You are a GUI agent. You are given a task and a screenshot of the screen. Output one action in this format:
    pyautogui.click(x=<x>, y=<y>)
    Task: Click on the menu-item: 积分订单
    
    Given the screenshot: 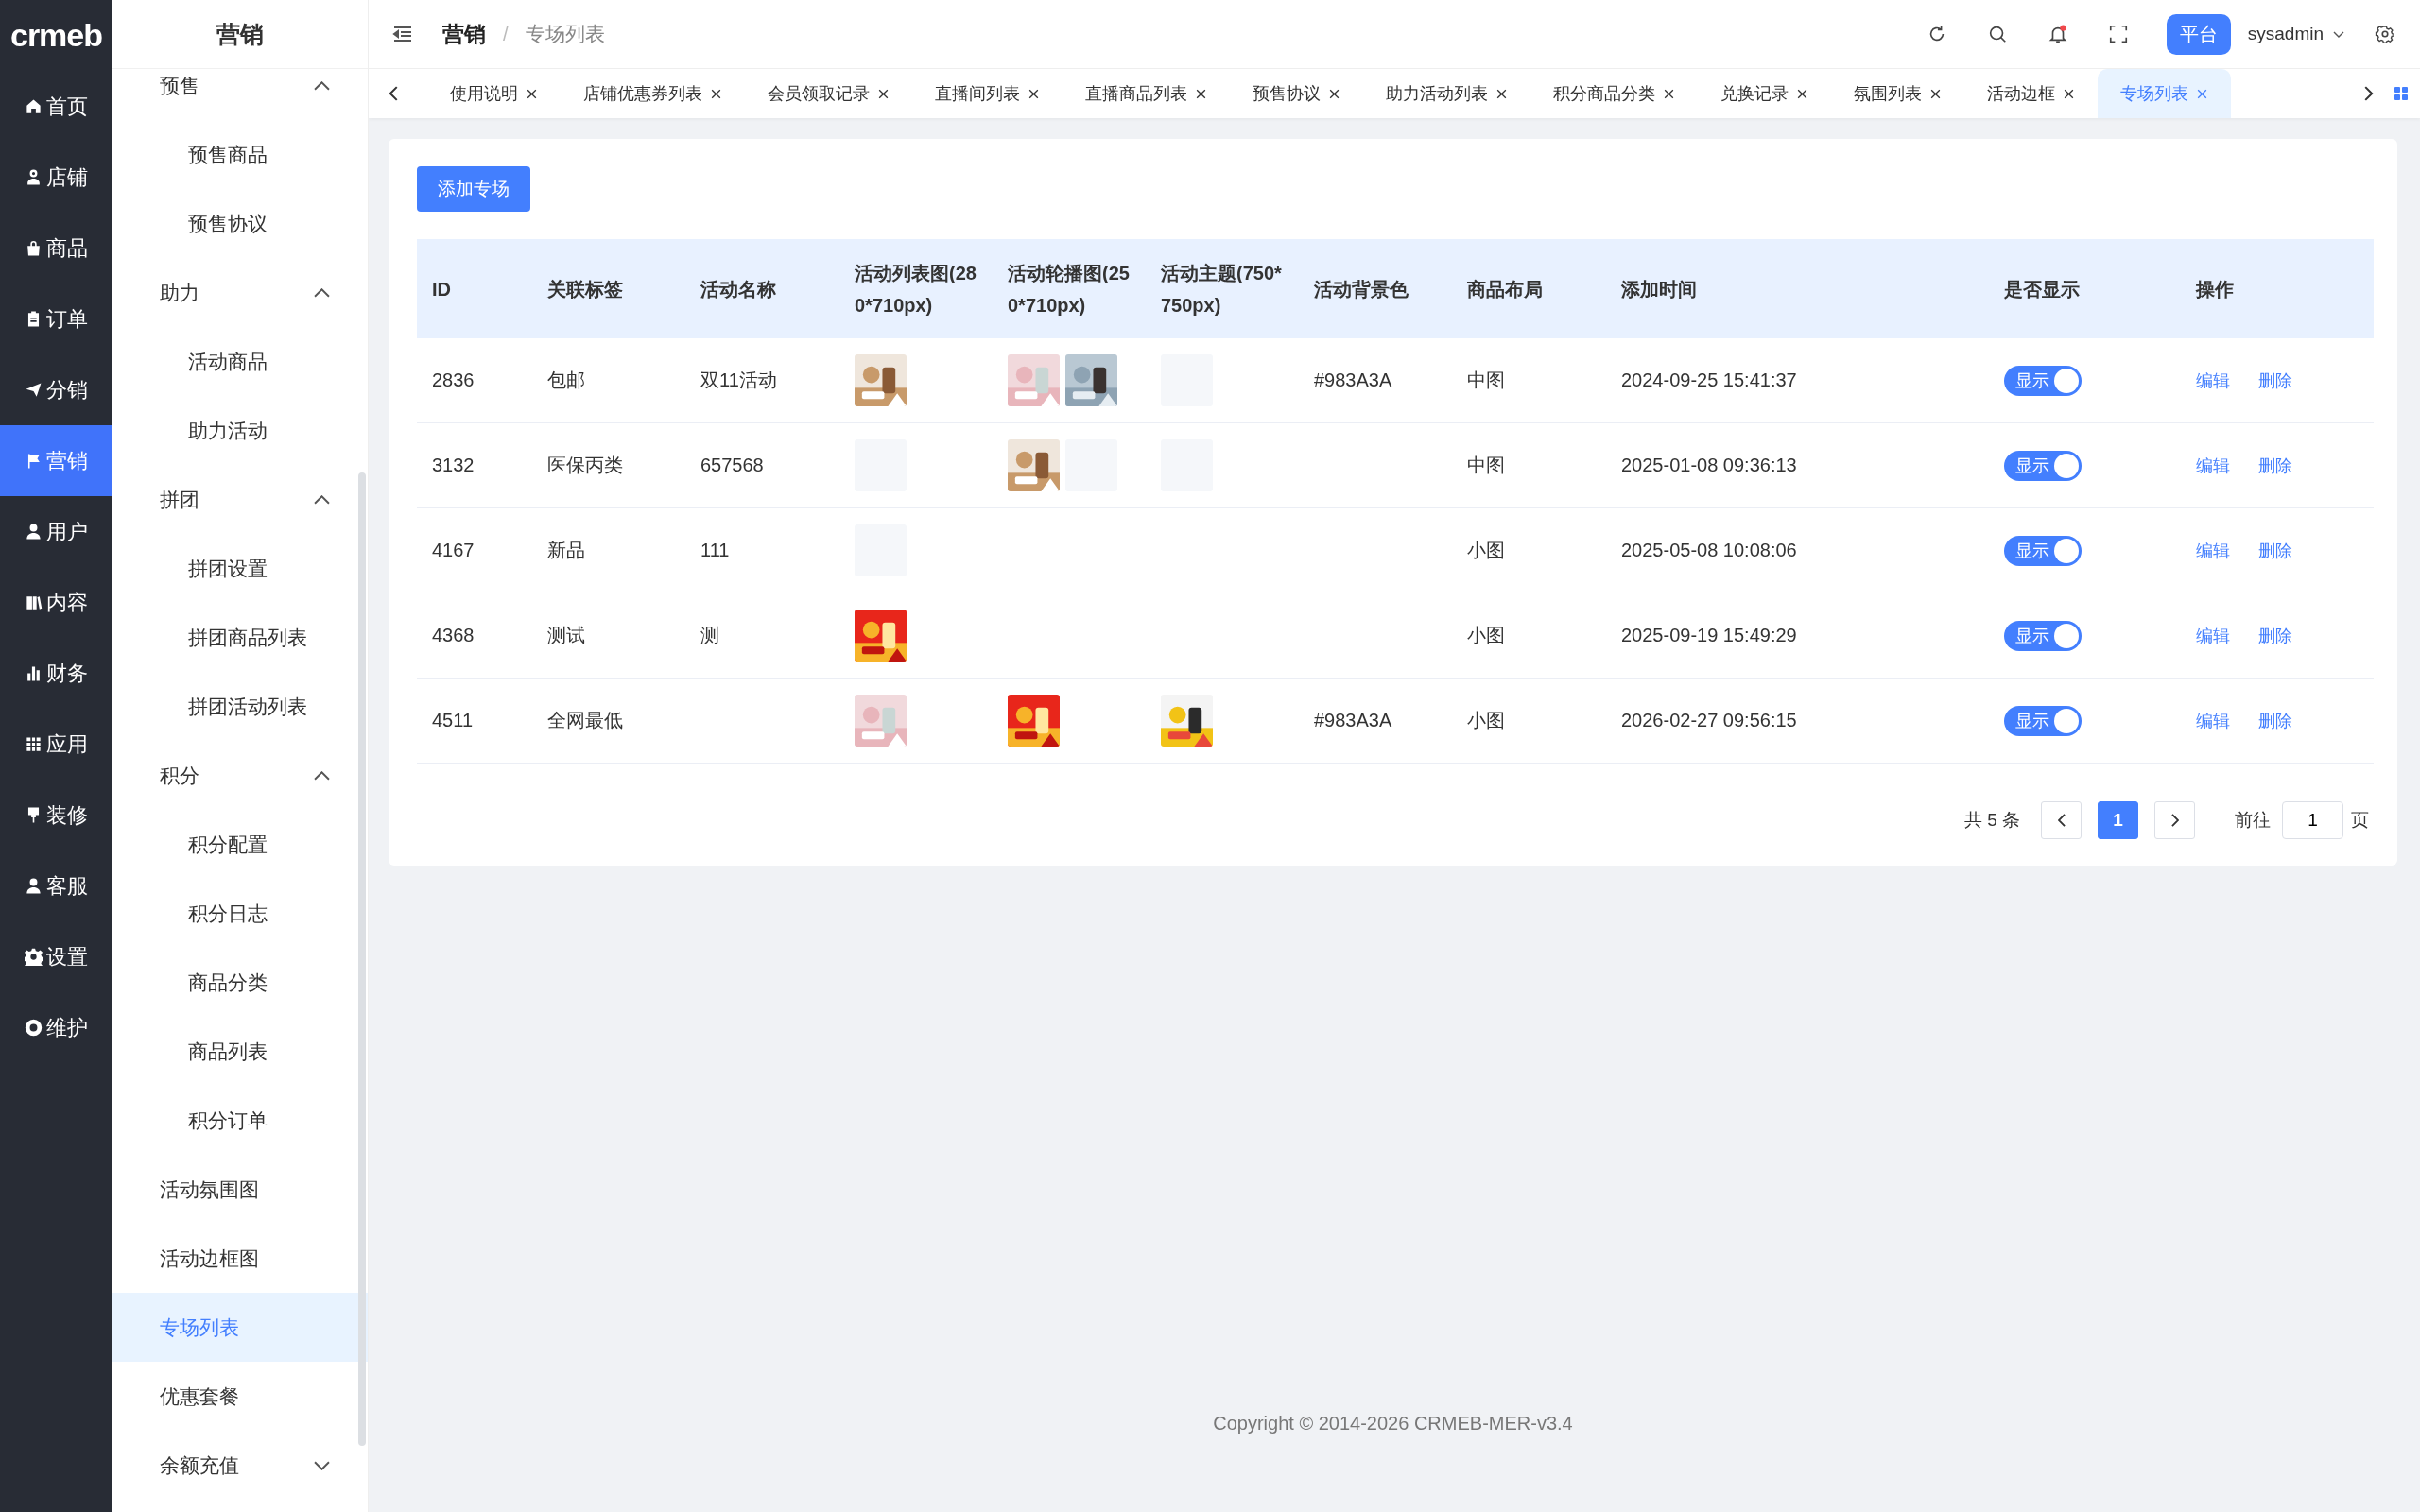 What is the action you would take?
    pyautogui.click(x=240, y=1120)
    